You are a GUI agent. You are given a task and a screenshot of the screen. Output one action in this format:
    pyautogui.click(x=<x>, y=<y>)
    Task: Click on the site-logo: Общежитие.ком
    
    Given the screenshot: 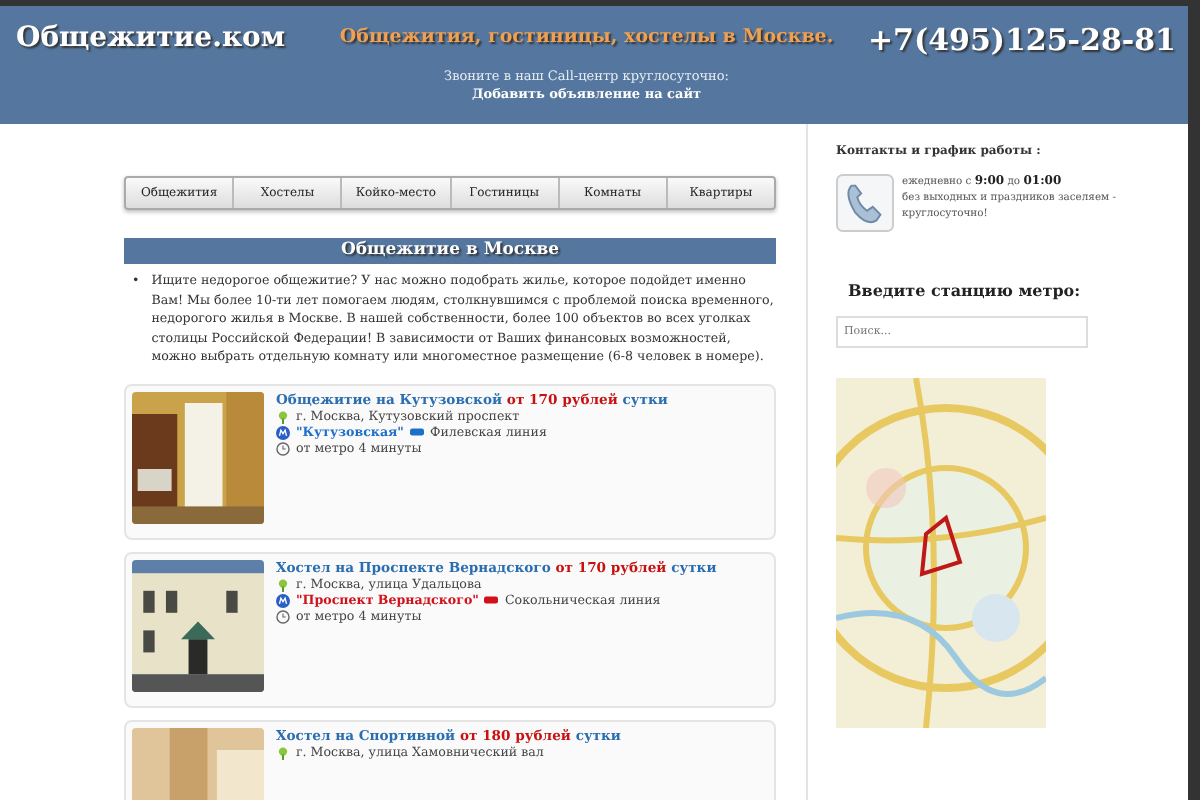 What is the action you would take?
    pyautogui.click(x=151, y=38)
    